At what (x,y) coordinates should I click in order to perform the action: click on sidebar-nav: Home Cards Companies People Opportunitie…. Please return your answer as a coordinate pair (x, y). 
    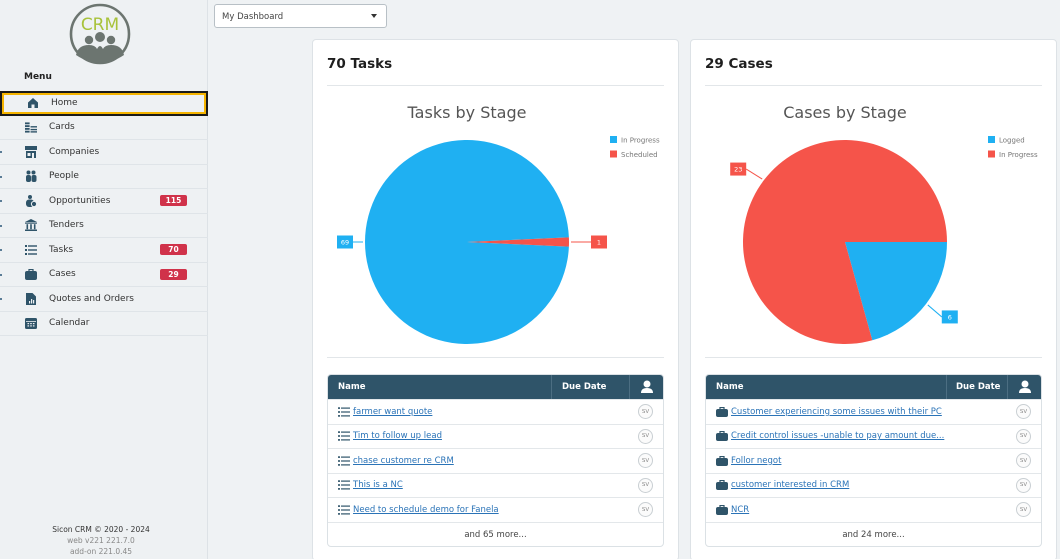
    Looking at the image, I should click on (104, 213).